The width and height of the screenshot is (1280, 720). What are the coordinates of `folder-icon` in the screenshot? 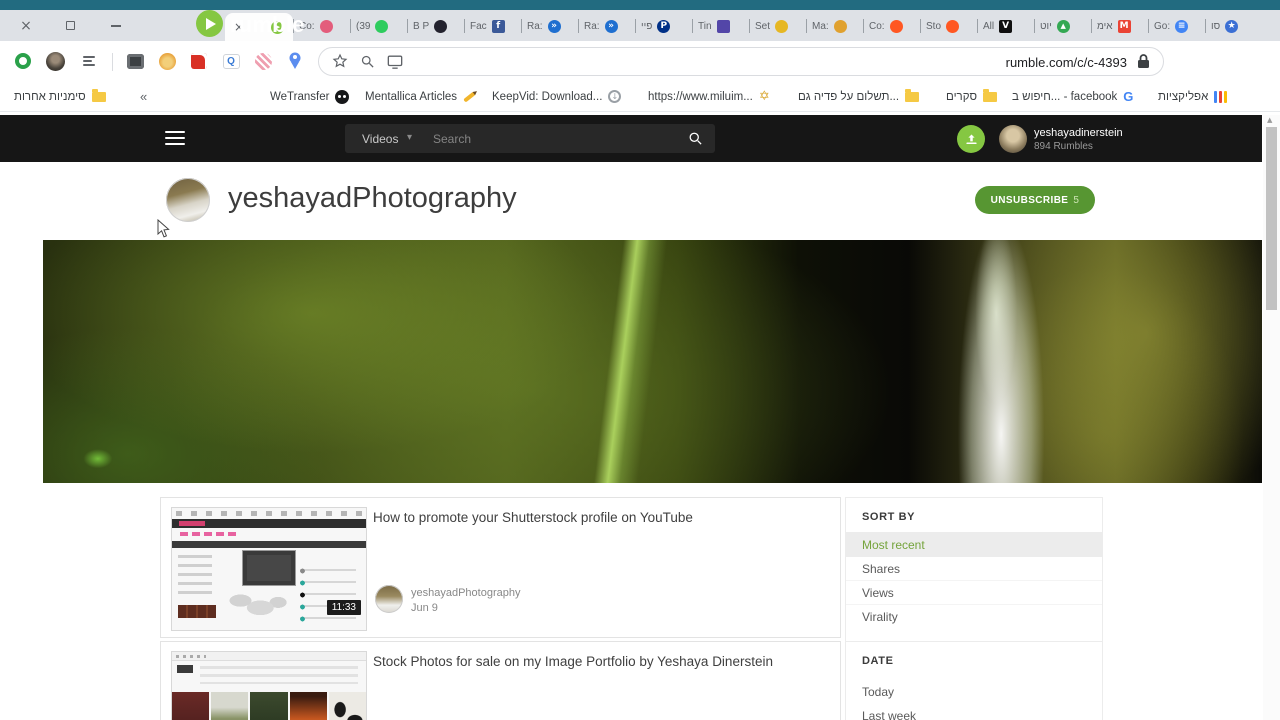 It's located at (990, 95).